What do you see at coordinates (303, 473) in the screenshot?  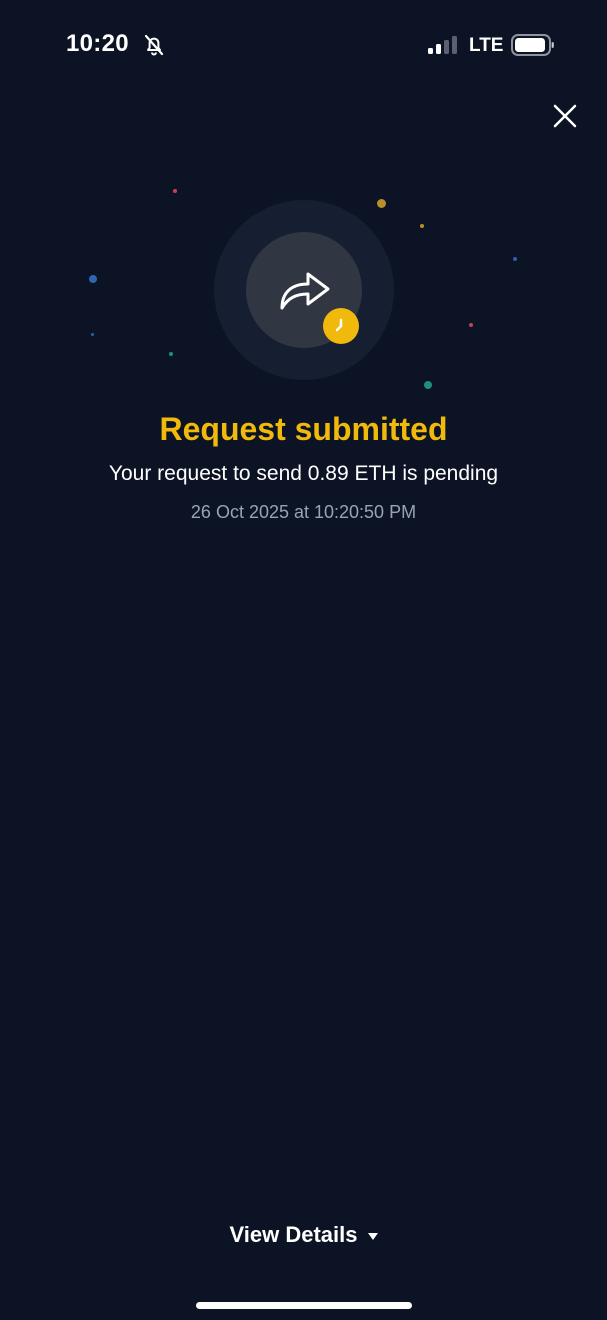 I see `status-message: Your request to send 0.89 ETH is pending` at bounding box center [303, 473].